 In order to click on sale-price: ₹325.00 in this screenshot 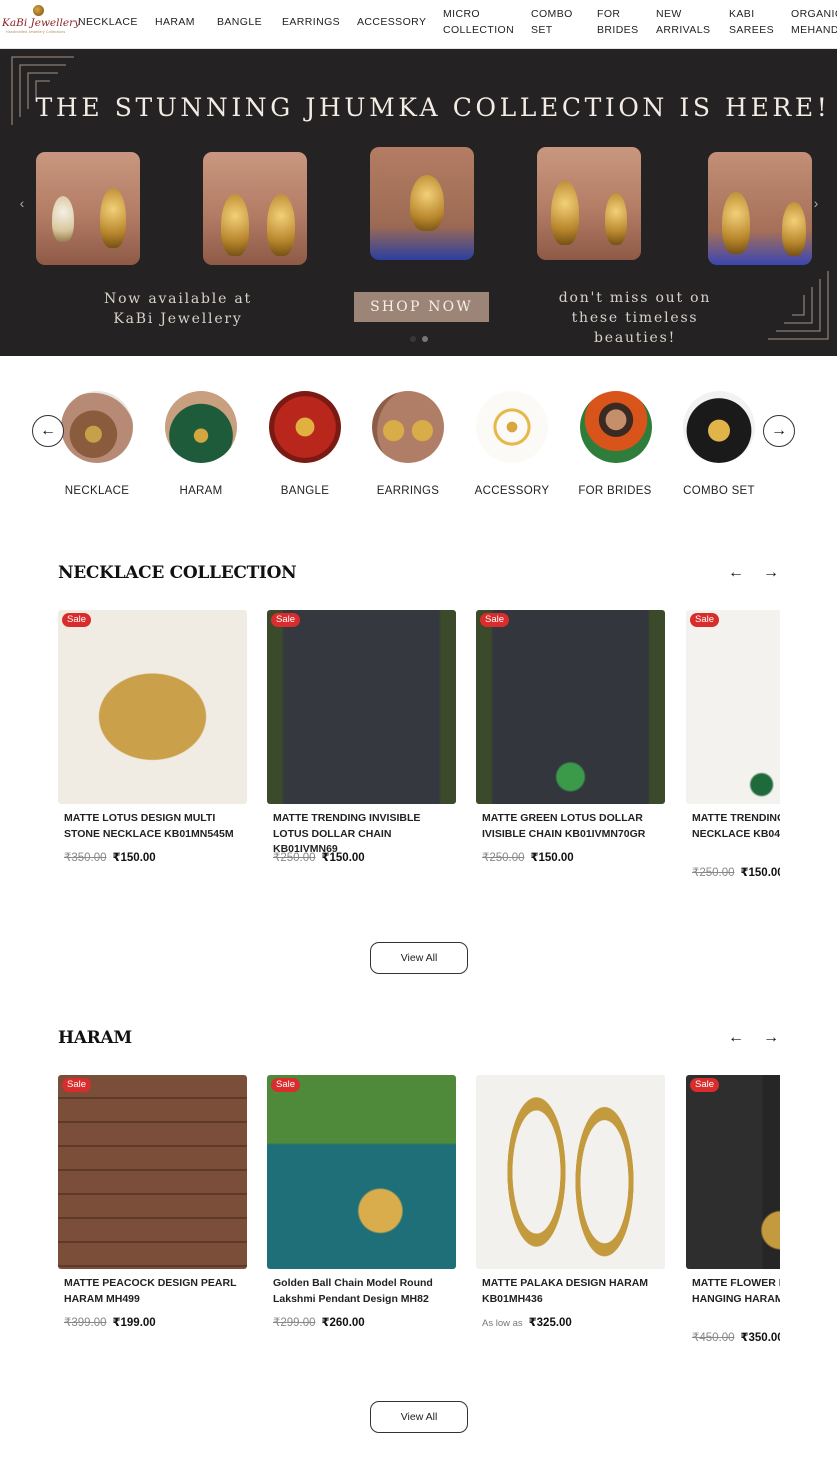, I will do `click(550, 1323)`.